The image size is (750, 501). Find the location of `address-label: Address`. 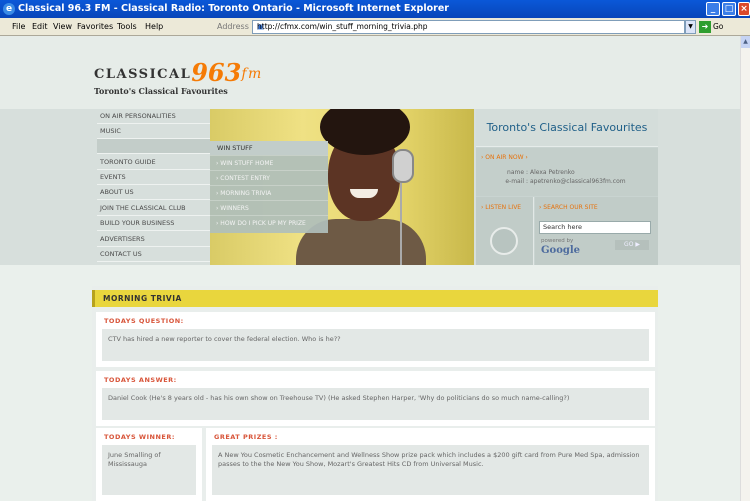

address-label: Address is located at coordinates (233, 26).